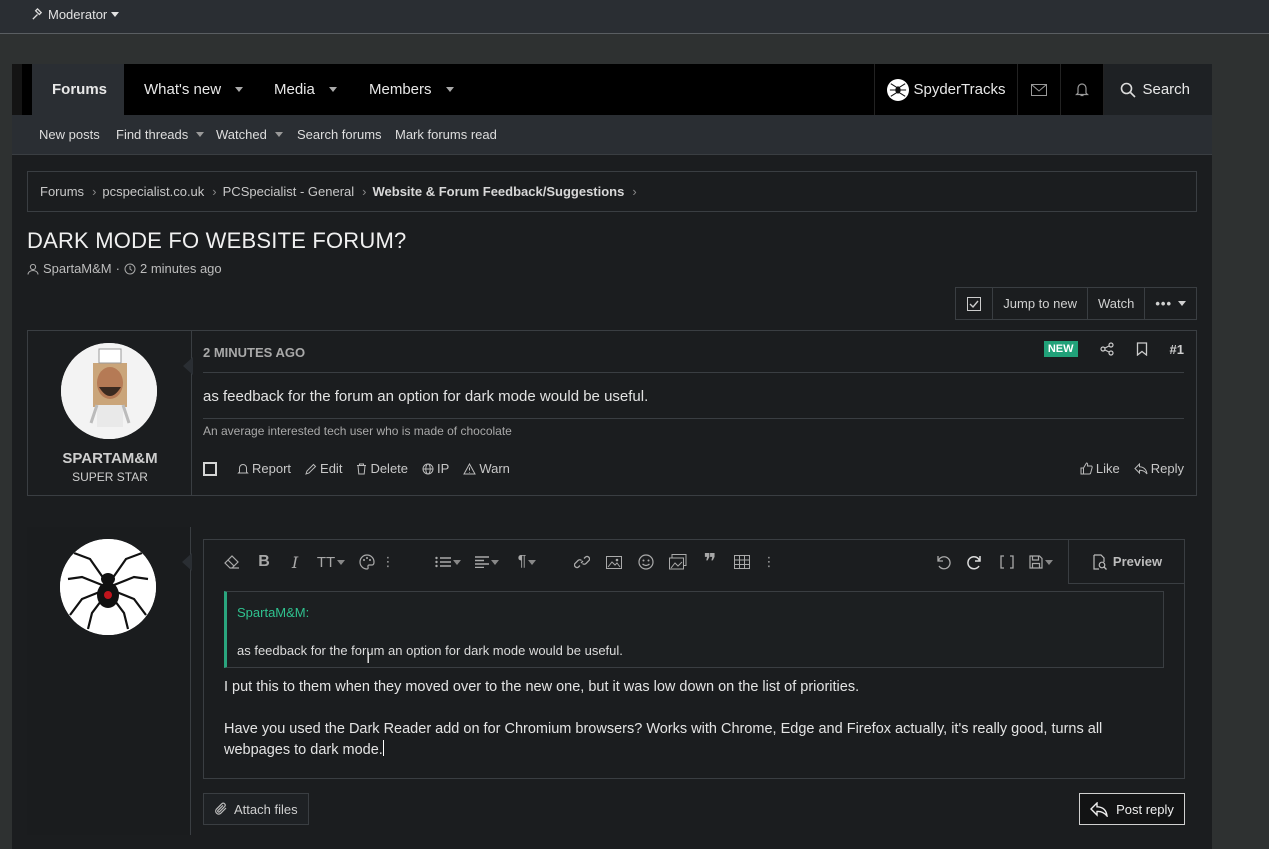 The height and width of the screenshot is (849, 1269). I want to click on select-post-checkbox, so click(210, 468).